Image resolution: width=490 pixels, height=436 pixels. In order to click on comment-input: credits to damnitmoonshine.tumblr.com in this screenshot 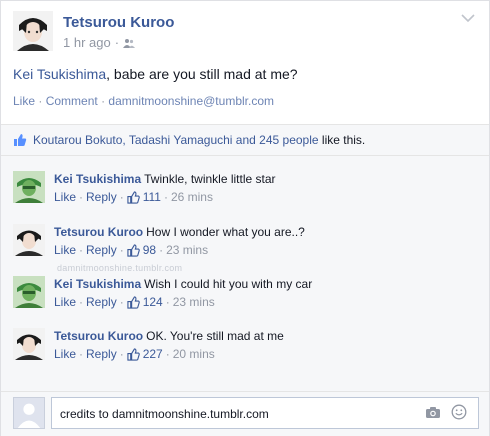, I will do `click(265, 413)`.